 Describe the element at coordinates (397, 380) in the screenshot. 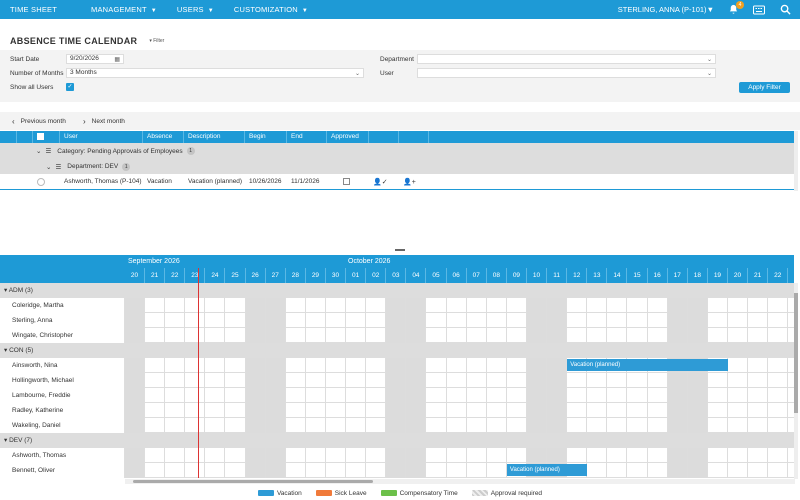

I see `timeline-member-row: Hollingworth, Michael` at that location.